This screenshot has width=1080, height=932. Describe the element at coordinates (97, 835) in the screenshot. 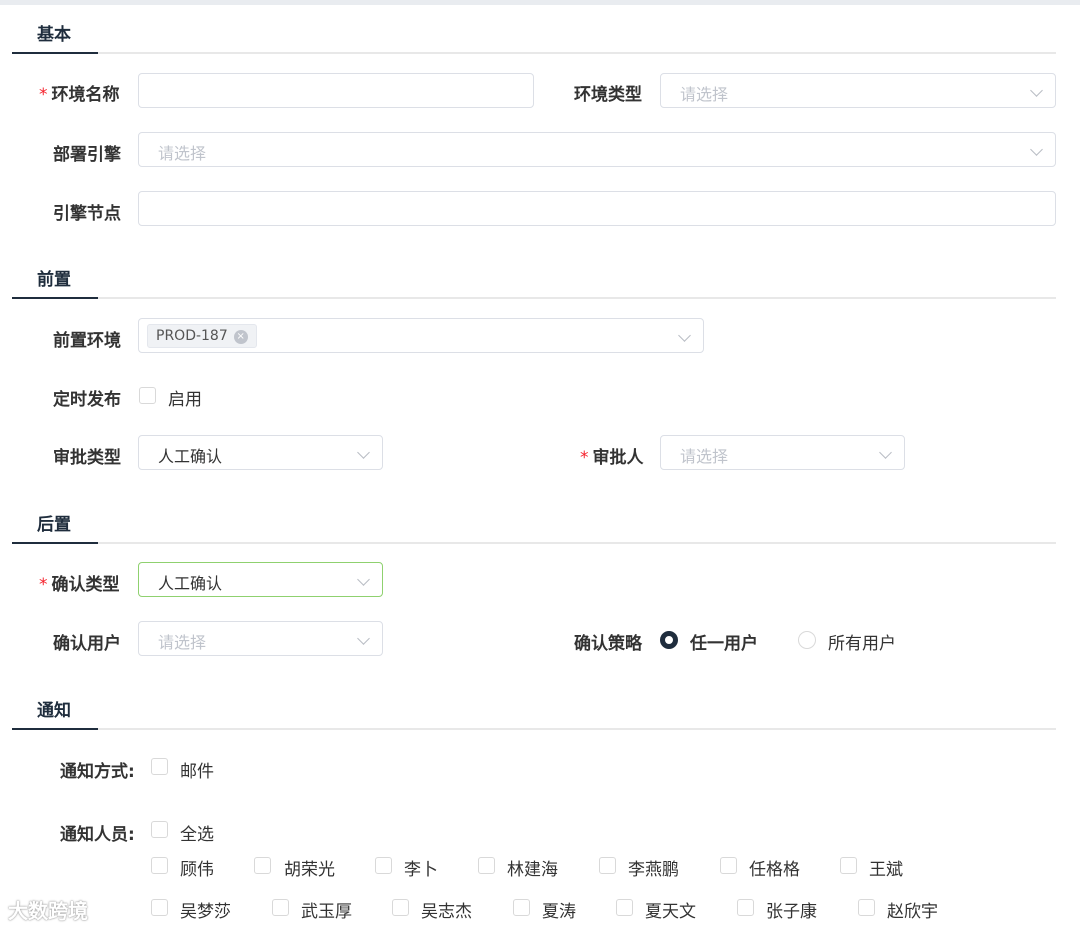

I see `notify-people-label: 通知人员:` at that location.